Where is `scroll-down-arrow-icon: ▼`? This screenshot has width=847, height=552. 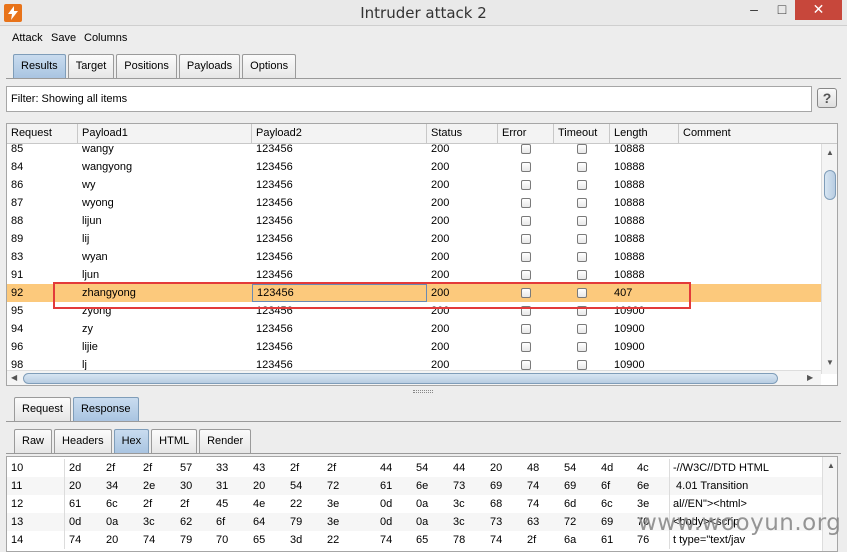
scroll-down-arrow-icon: ▼ is located at coordinates (830, 362).